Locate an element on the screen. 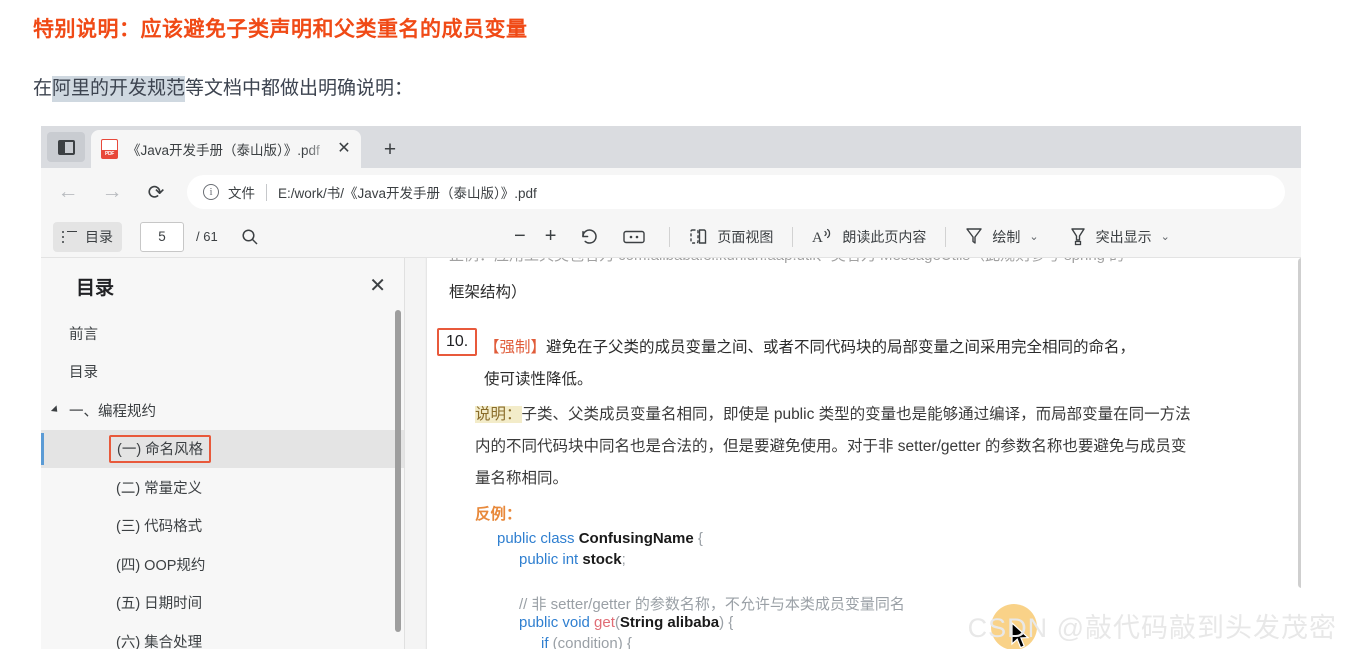 The image size is (1351, 649). chevron-down-icon-2: ⌄ is located at coordinates (1165, 236).